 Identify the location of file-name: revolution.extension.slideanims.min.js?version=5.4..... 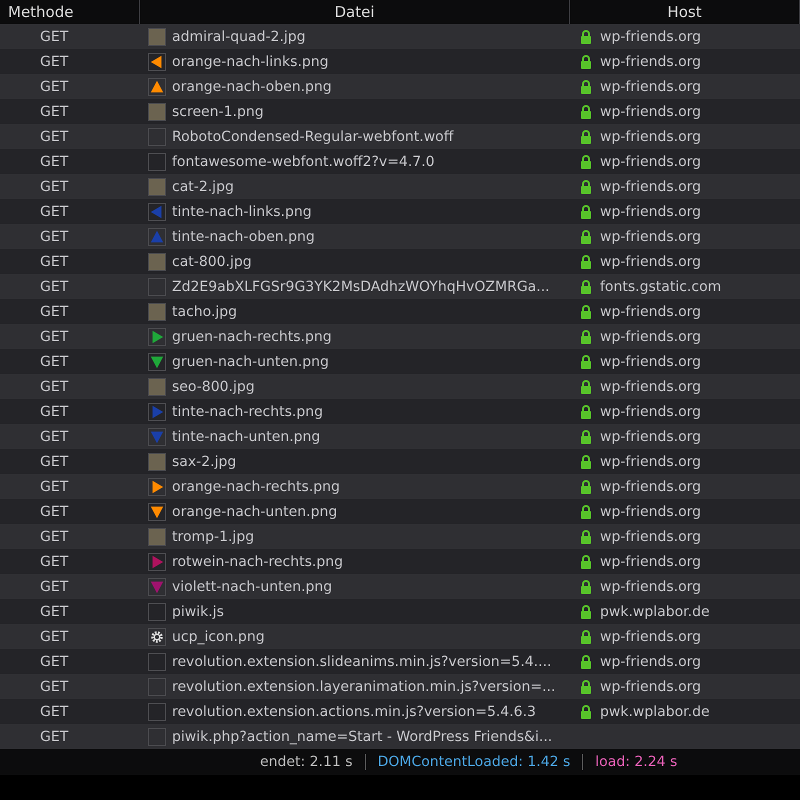
(362, 662).